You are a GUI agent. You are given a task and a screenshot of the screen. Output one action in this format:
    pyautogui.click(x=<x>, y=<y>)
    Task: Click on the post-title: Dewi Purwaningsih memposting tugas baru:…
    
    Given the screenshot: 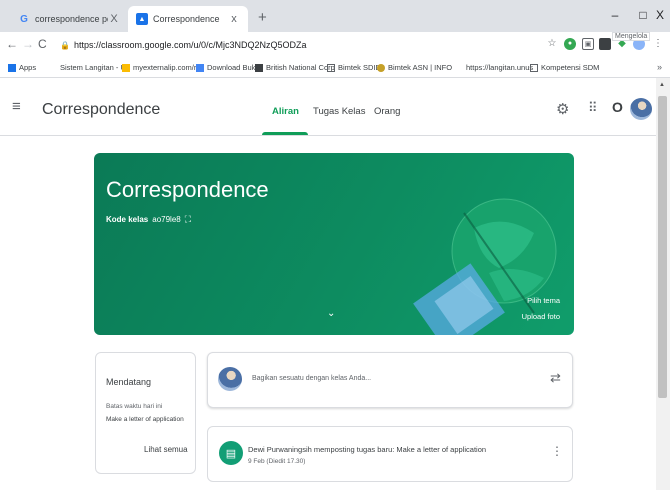 What is the action you would take?
    pyautogui.click(x=367, y=449)
    